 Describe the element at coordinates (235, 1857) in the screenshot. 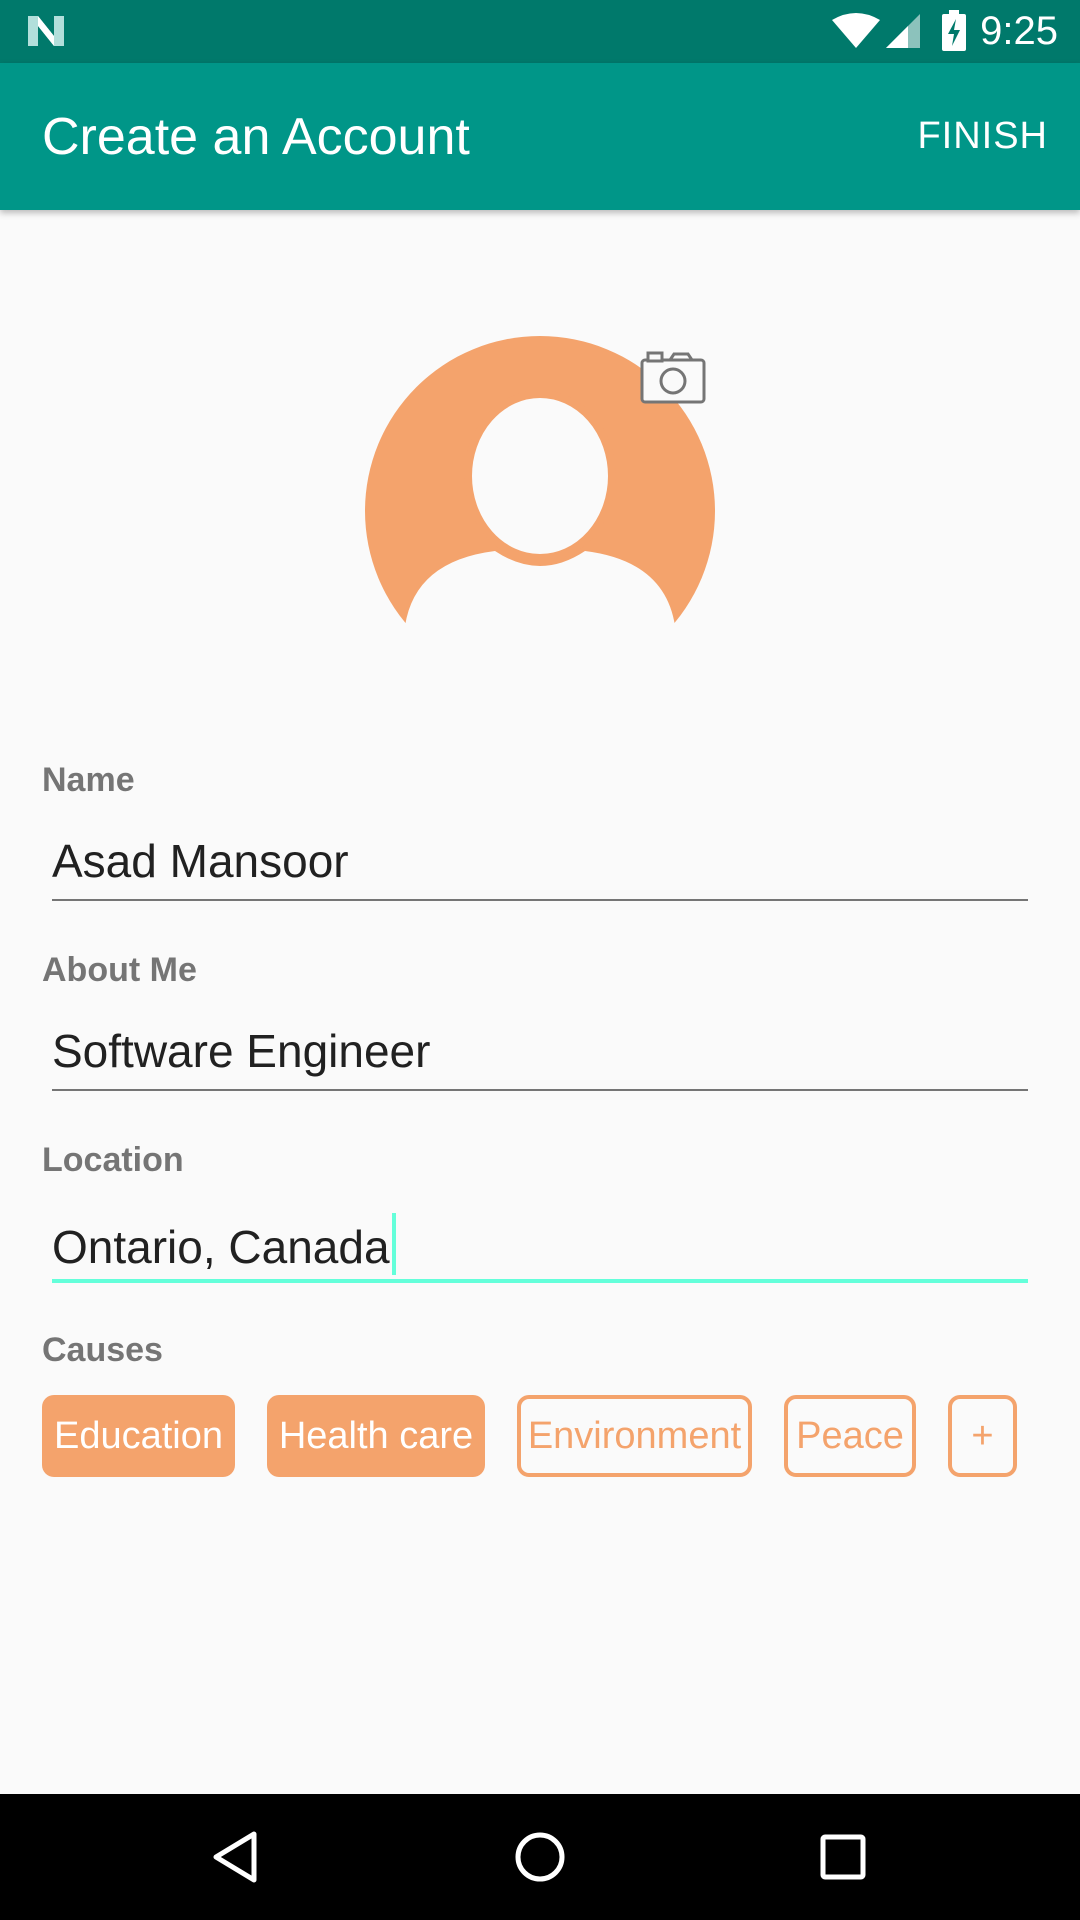

I see `back-icon` at that location.